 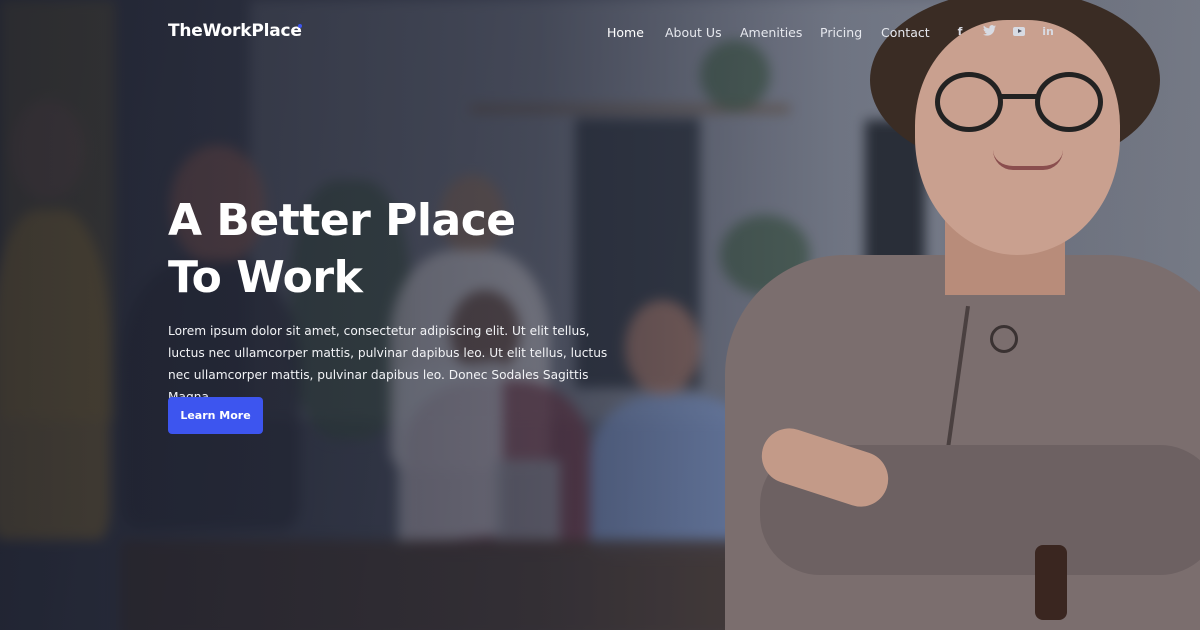 I want to click on nav-item-about-us: About Us, so click(x=693, y=32).